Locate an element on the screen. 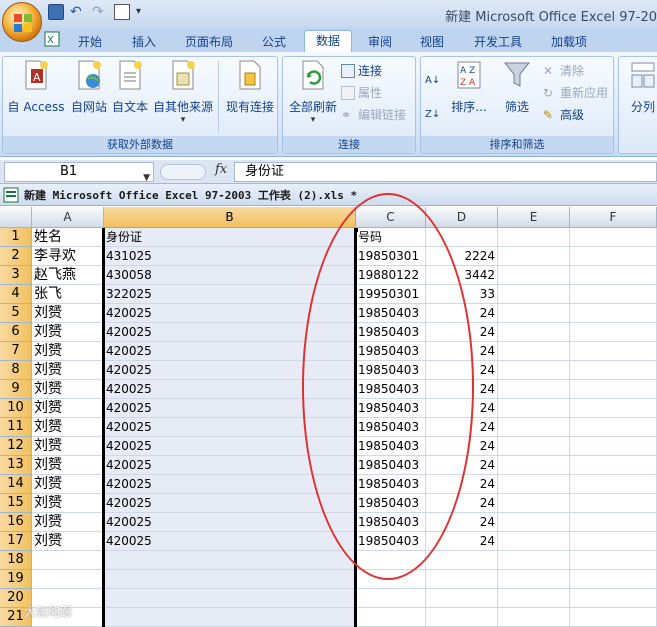  row-header-10: 10 is located at coordinates (16, 408).